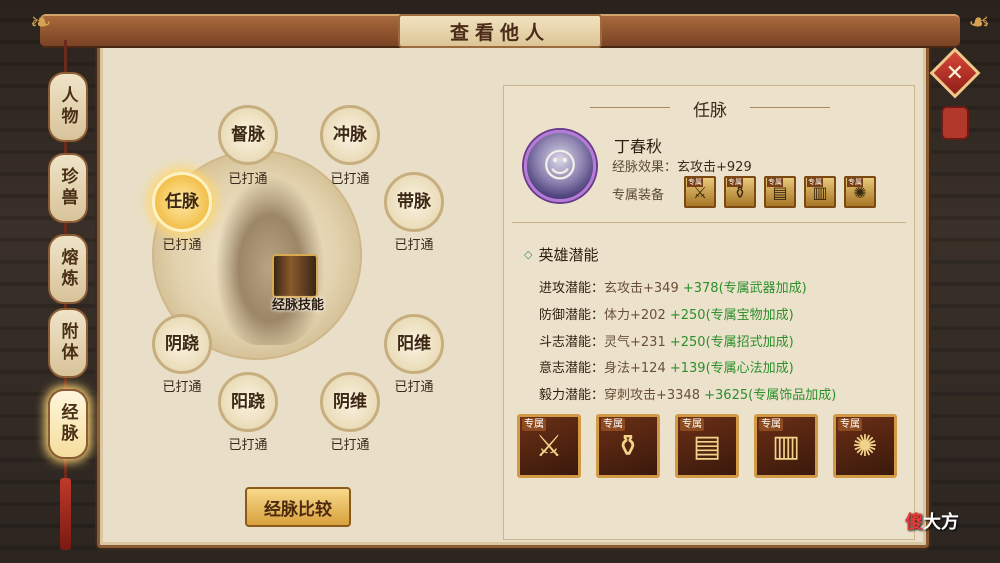 This screenshot has width=1000, height=563. Describe the element at coordinates (645, 167) in the screenshot. I see `effect-label: 经脉效果：` at that location.